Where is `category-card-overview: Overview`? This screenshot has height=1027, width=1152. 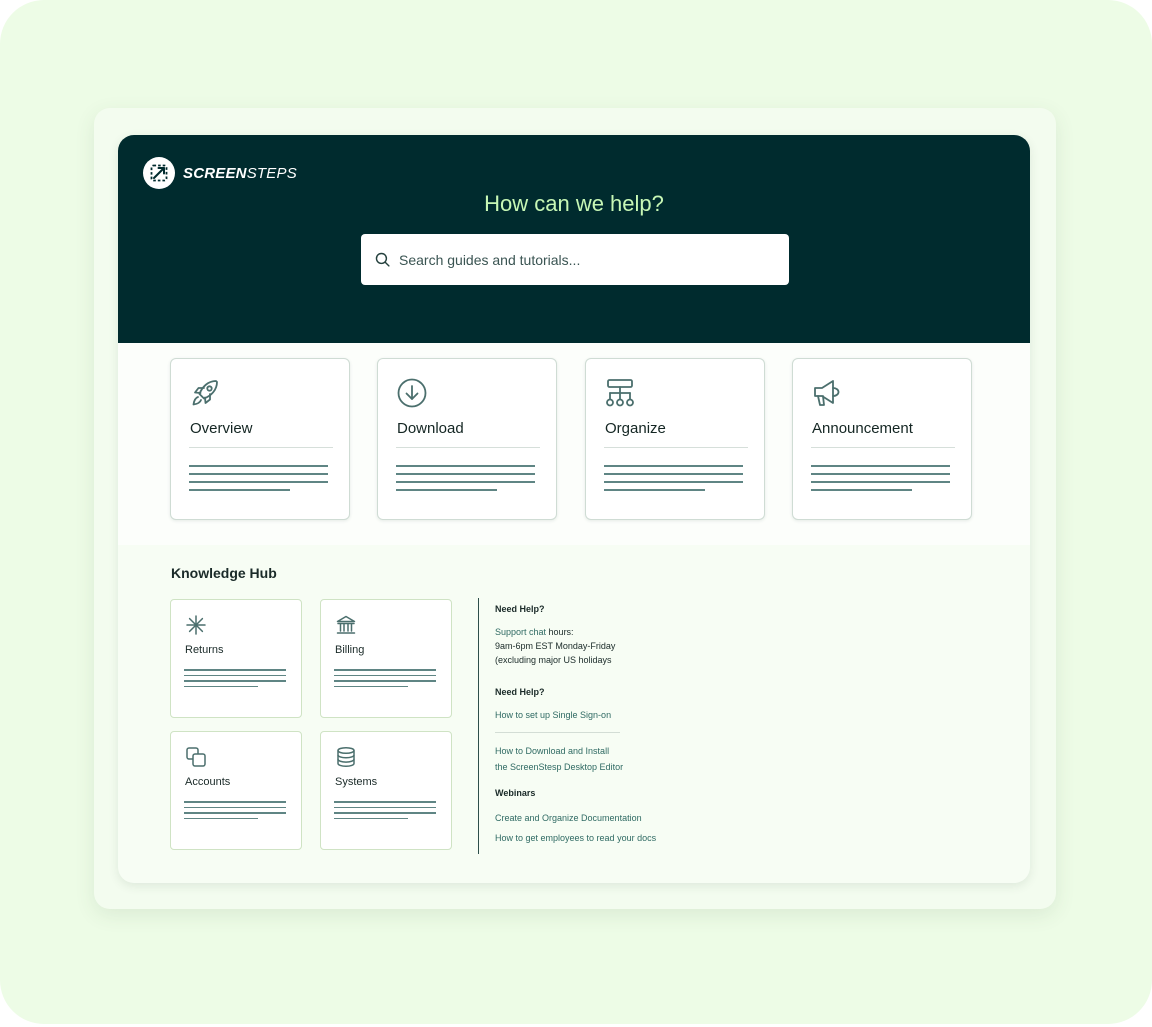
category-card-overview: Overview is located at coordinates (260, 439).